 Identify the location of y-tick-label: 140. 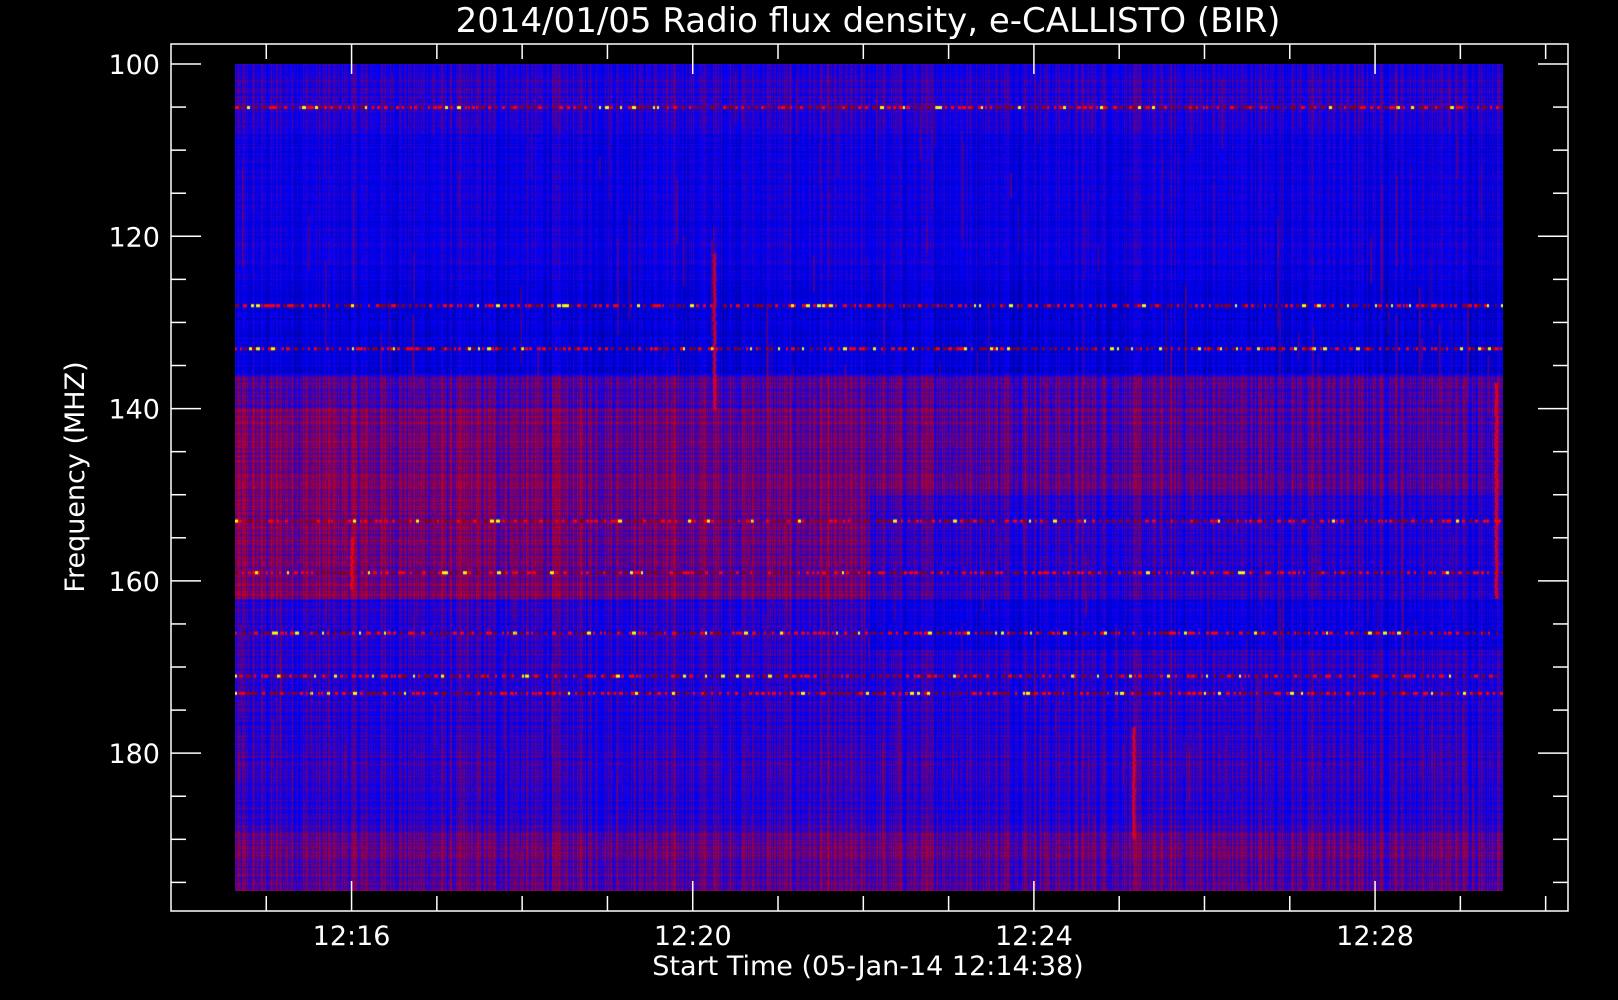
(134, 410).